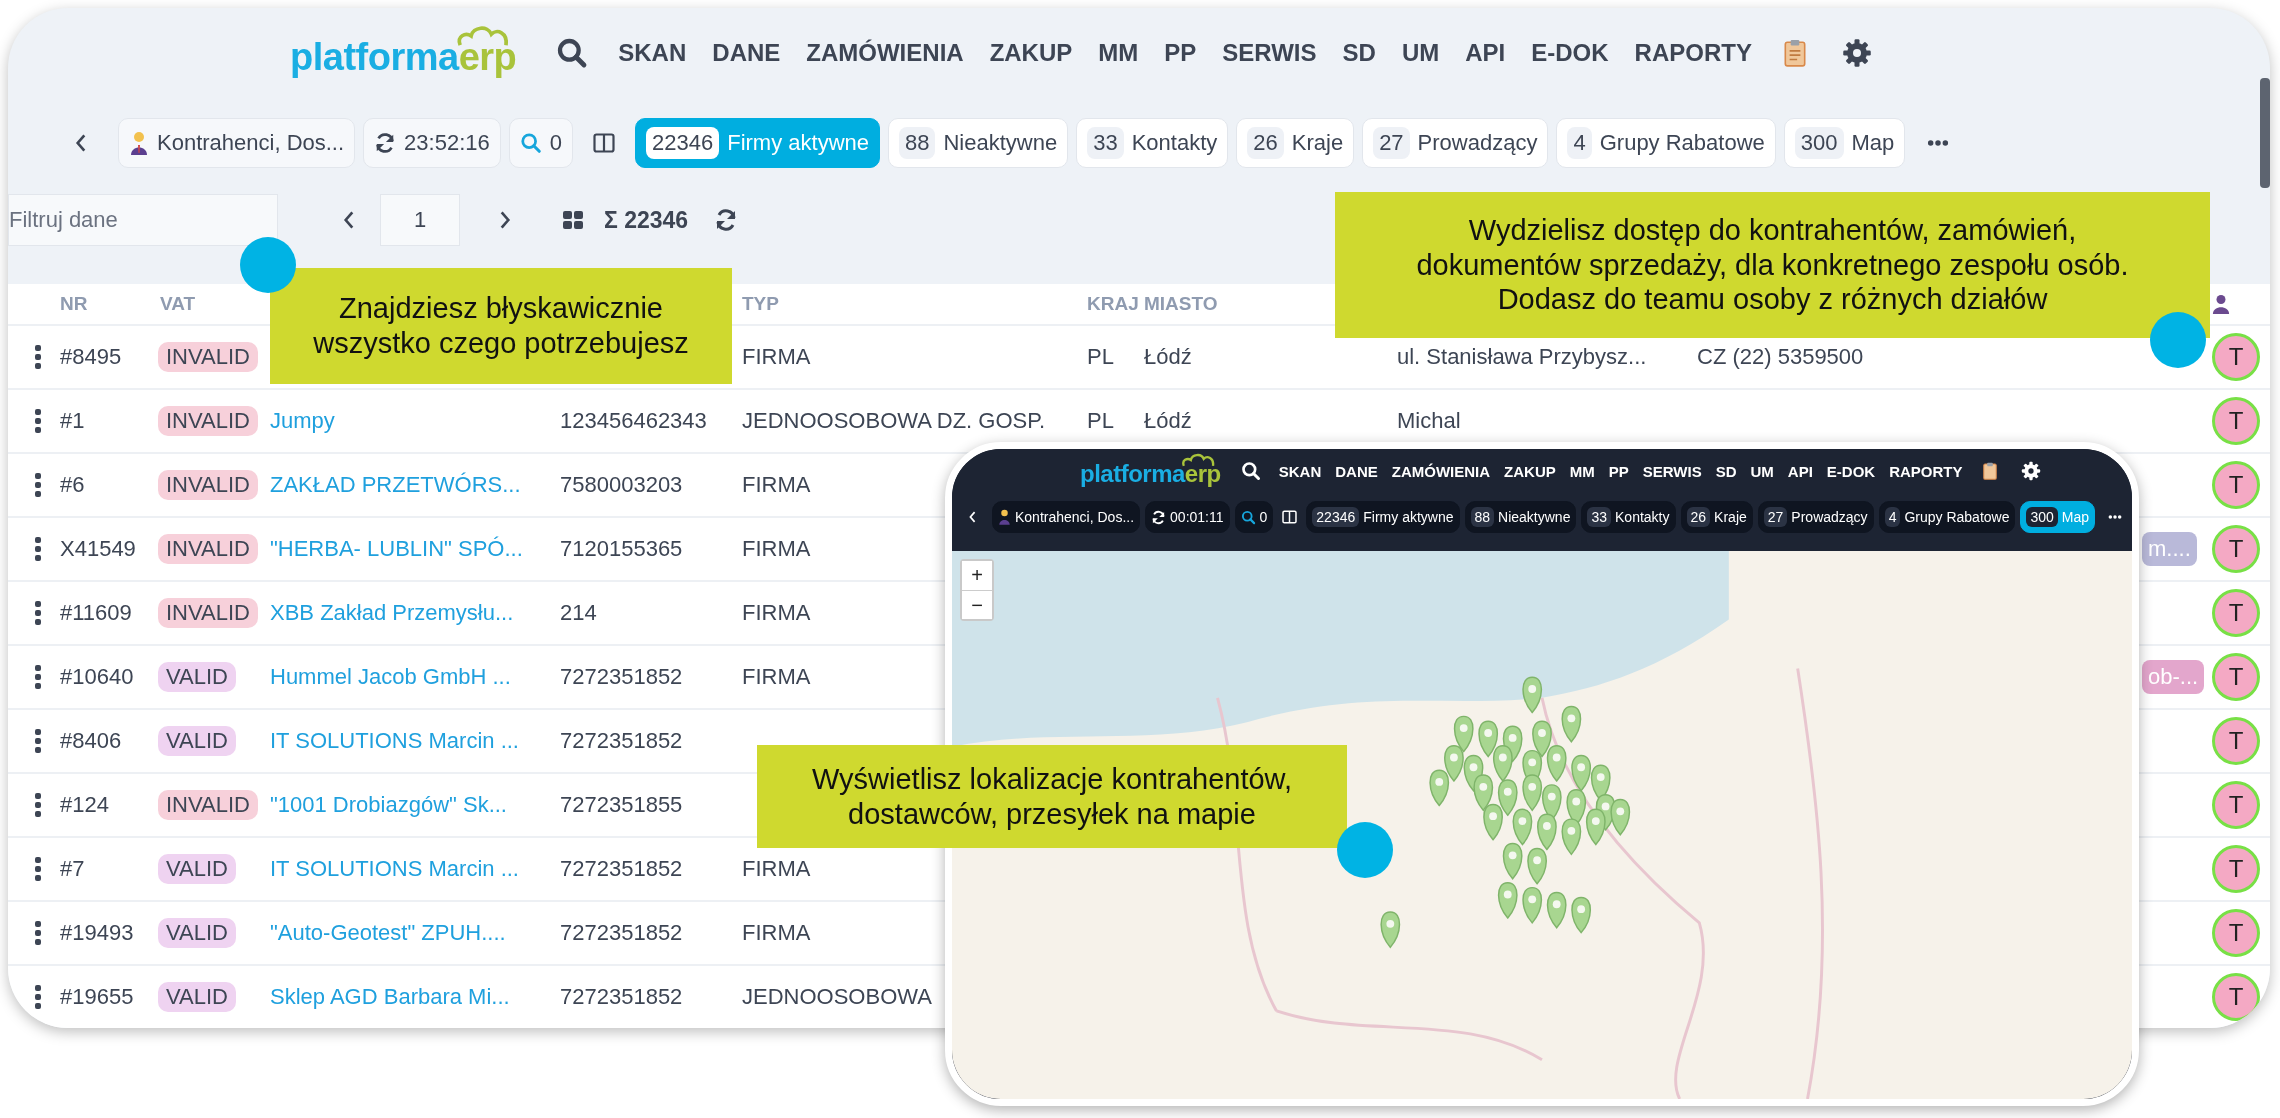 The width and height of the screenshot is (2280, 1118). Describe the element at coordinates (505, 220) in the screenshot. I see `next-page-icon` at that location.